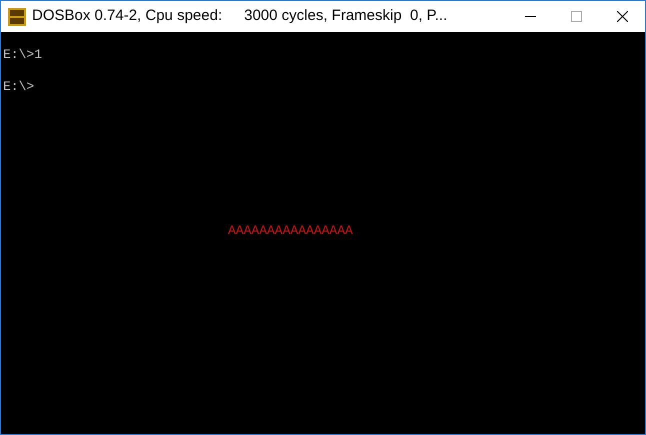  I want to click on minimize-icon, so click(530, 16).